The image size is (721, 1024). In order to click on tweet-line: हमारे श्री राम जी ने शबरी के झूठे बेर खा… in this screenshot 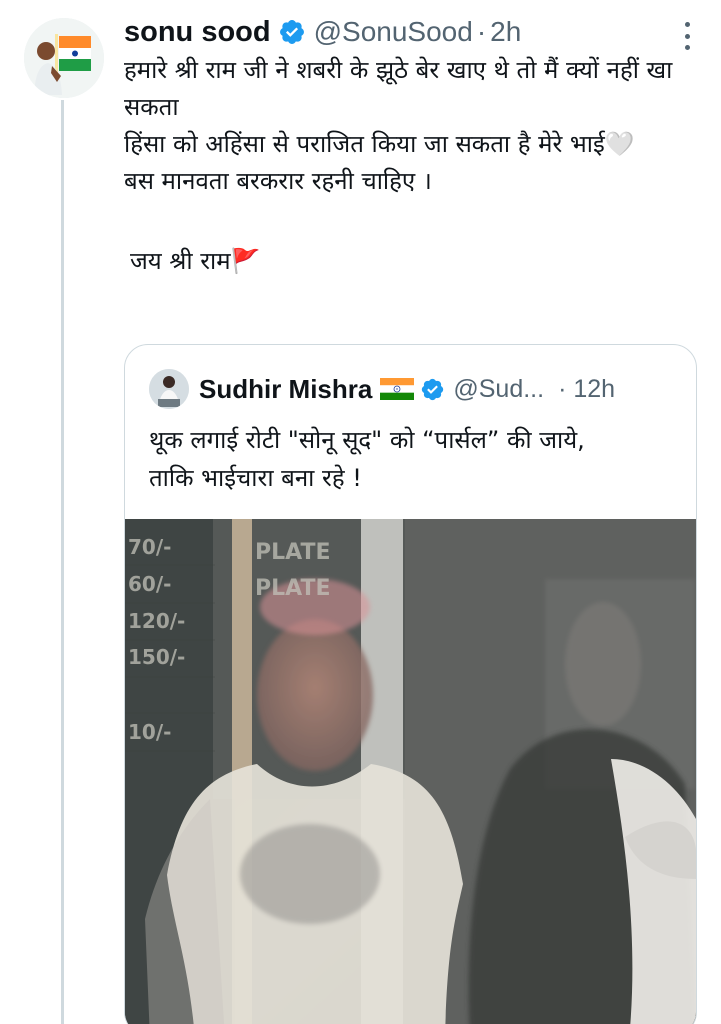, I will do `click(398, 88)`.